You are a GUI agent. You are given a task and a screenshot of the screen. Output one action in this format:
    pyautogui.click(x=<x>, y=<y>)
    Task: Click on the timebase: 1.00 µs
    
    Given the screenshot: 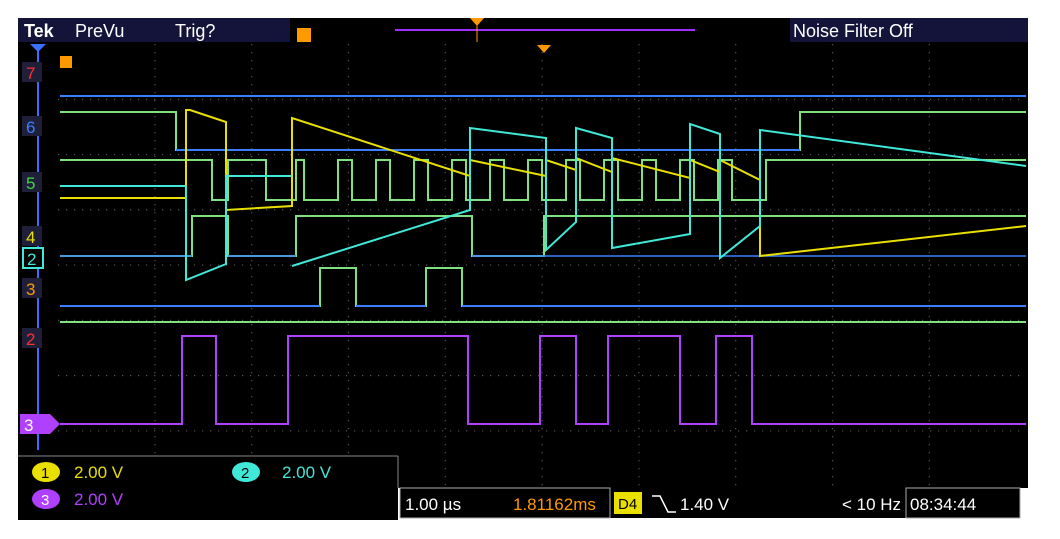 What is the action you would take?
    pyautogui.click(x=433, y=504)
    